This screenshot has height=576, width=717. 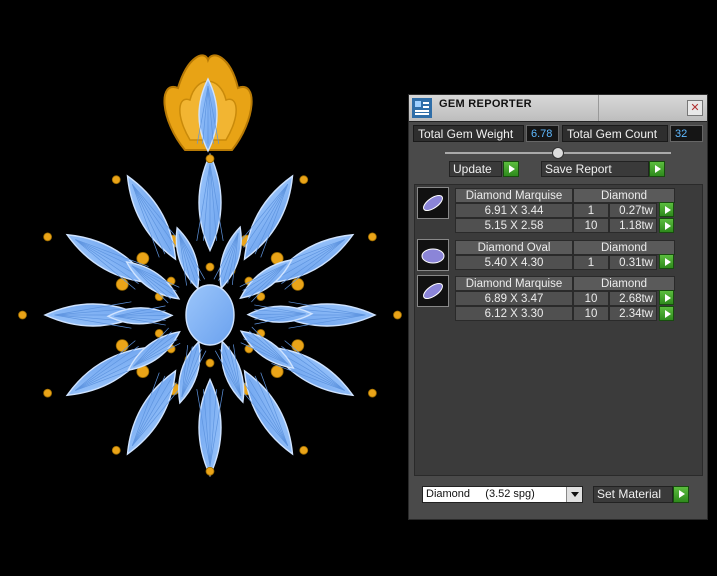 I want to click on oval-gem-icon, so click(x=433, y=255).